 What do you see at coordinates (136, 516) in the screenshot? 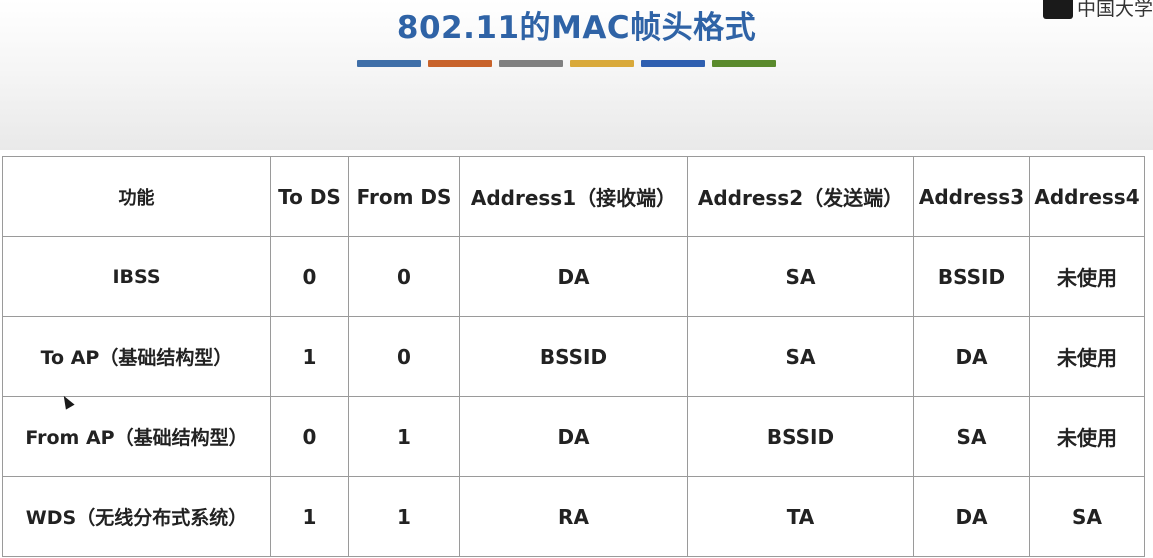
I see `cell-function: WDS（无线分布式系统）` at bounding box center [136, 516].